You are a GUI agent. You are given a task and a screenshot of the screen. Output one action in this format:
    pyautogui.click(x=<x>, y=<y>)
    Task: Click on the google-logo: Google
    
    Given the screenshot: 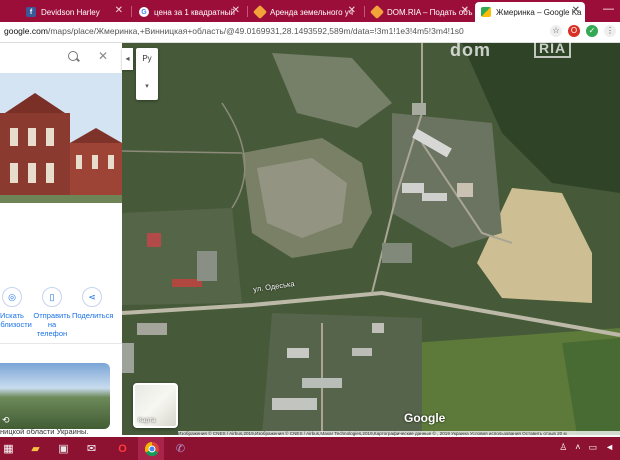 What is the action you would take?
    pyautogui.click(x=425, y=418)
    